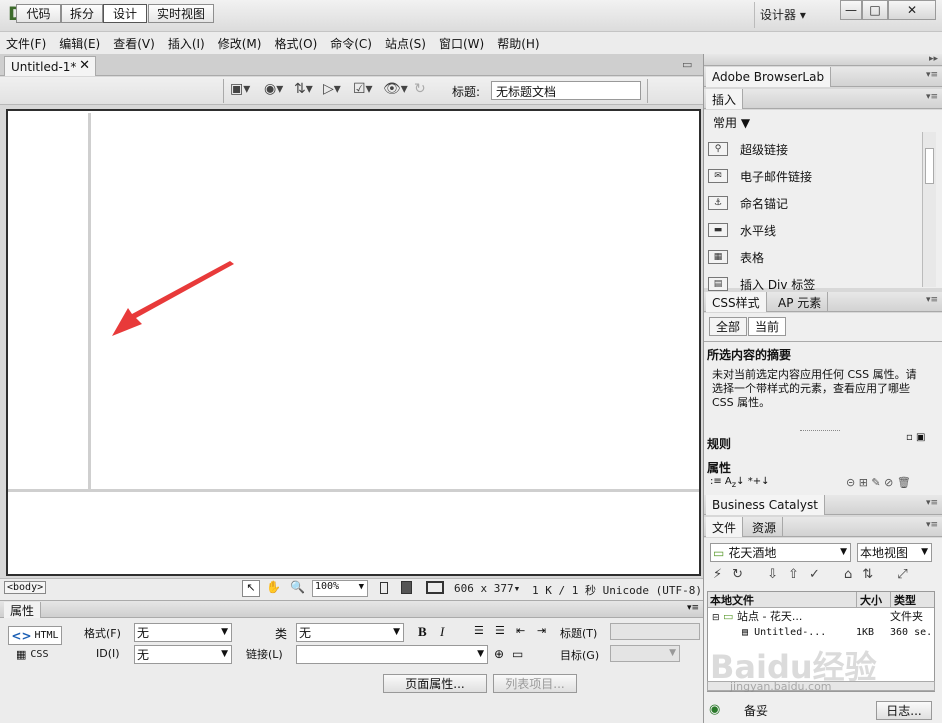 The width and height of the screenshot is (942, 723). What do you see at coordinates (125, 13) in the screenshot?
I see `design-view-button: 设计` at bounding box center [125, 13].